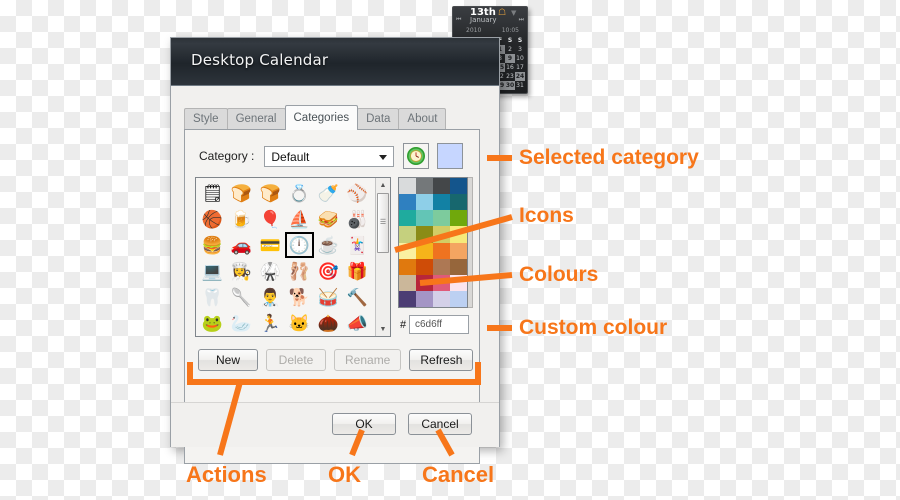 The height and width of the screenshot is (500, 900). What do you see at coordinates (357, 245) in the screenshot?
I see `icon-cell: 🃏` at bounding box center [357, 245].